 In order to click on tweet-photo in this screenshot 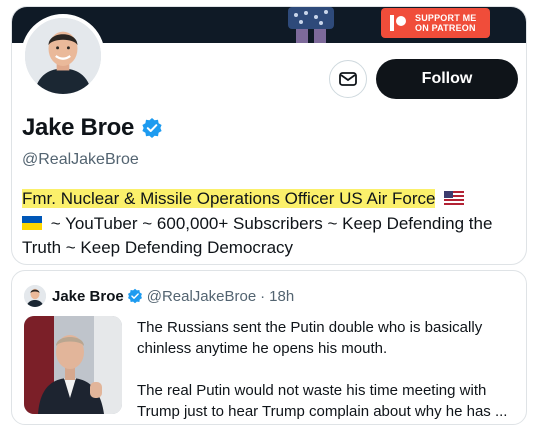, I will do `click(73, 365)`.